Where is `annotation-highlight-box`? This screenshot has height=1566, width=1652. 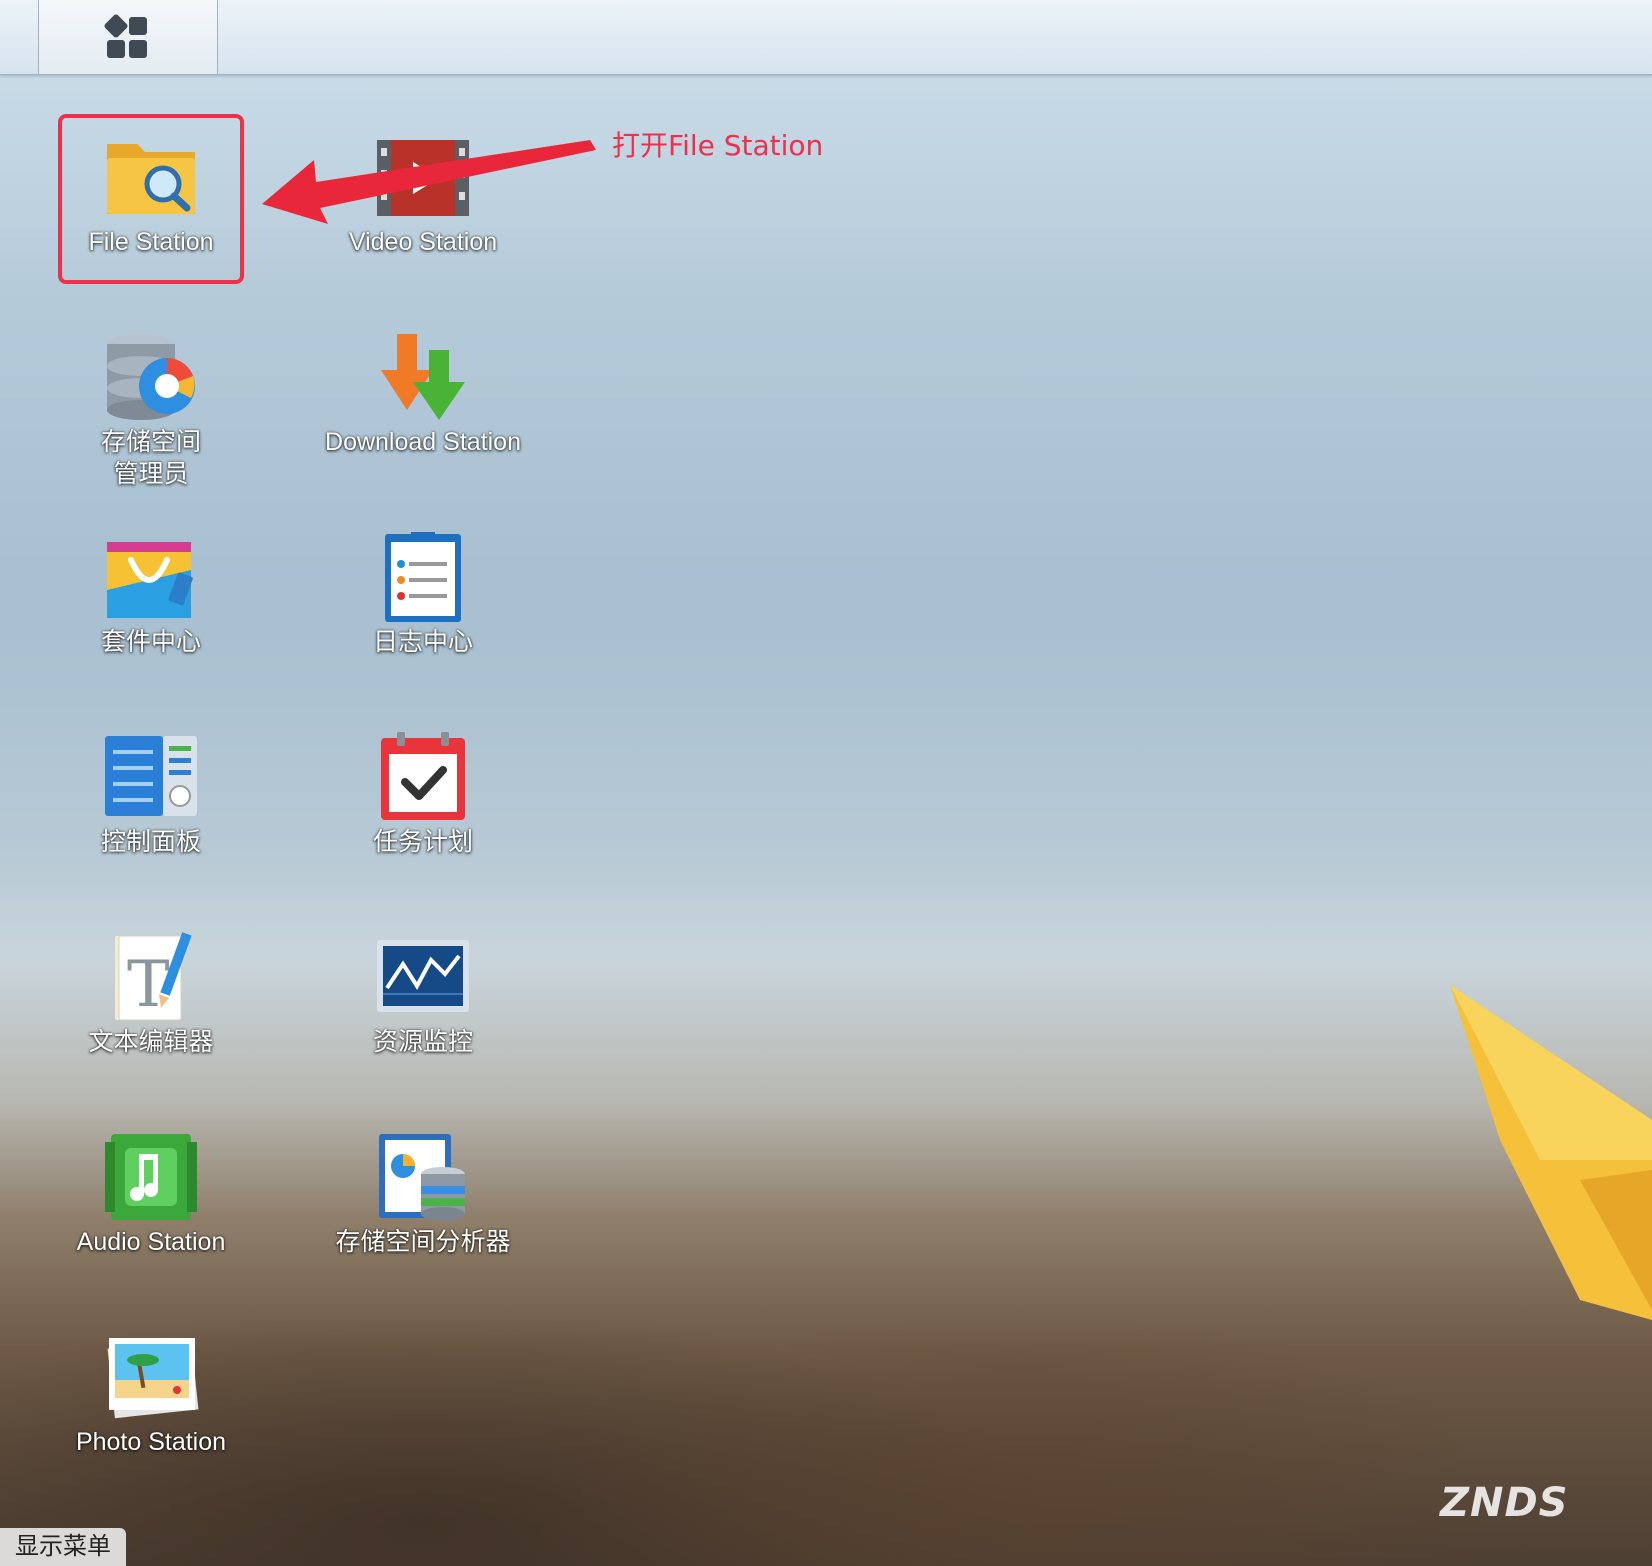 annotation-highlight-box is located at coordinates (151, 199).